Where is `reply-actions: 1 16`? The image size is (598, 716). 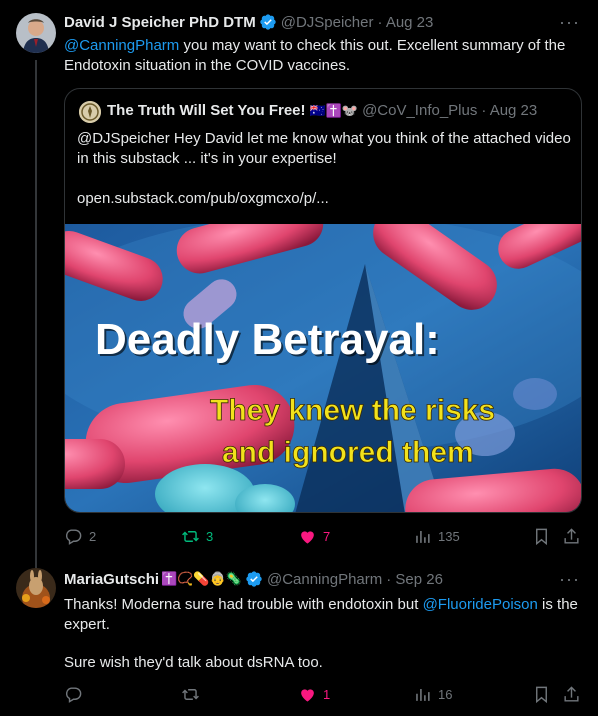
reply-actions: 1 16 is located at coordinates (324, 694).